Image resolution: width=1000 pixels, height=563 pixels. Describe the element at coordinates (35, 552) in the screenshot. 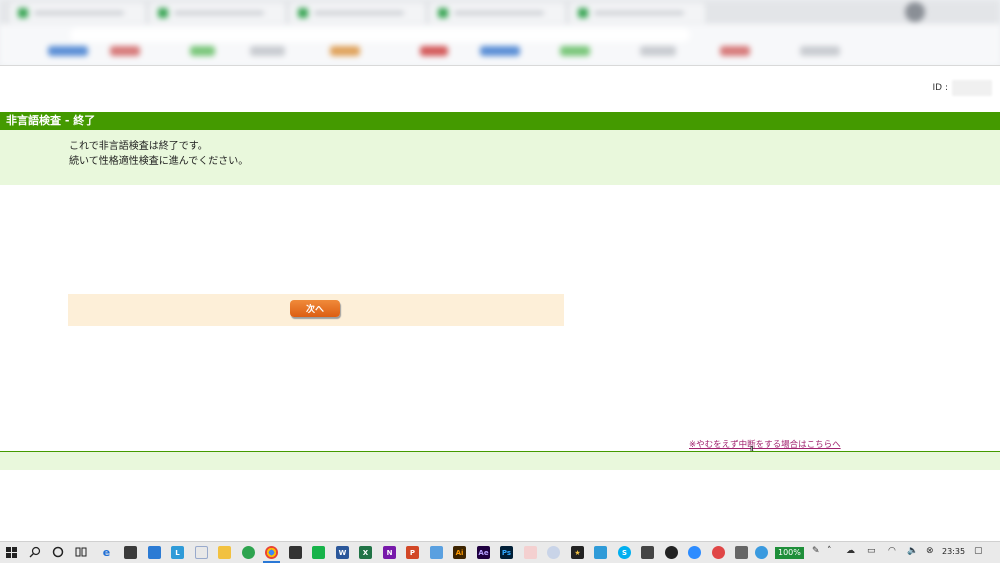

I see `search-icon` at that location.